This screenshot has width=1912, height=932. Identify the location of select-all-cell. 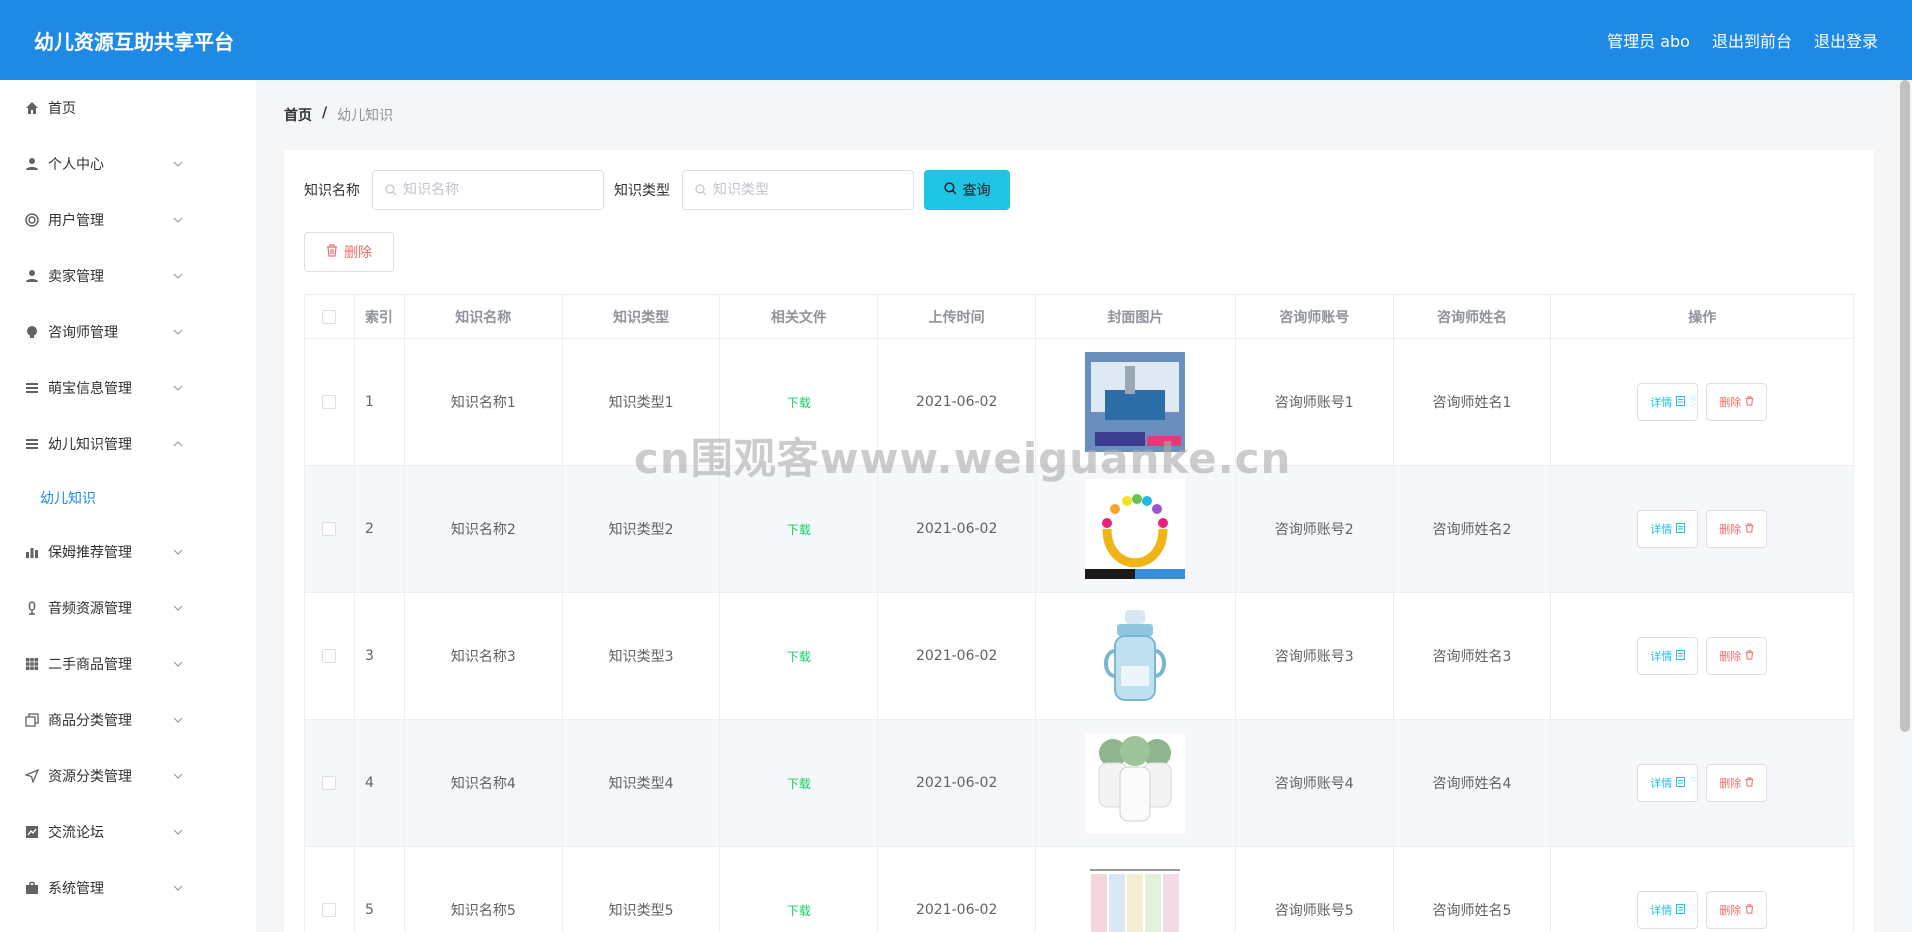
(330, 316).